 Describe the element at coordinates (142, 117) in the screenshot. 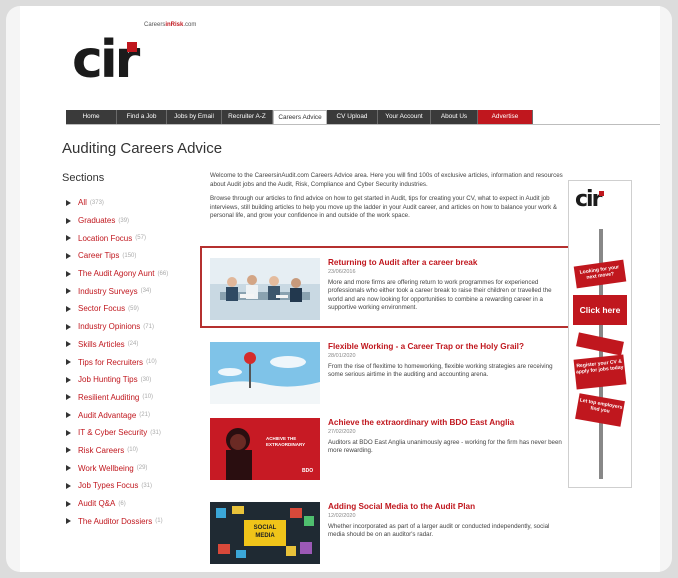

I see `nav-find-a-job: Find a Job` at that location.